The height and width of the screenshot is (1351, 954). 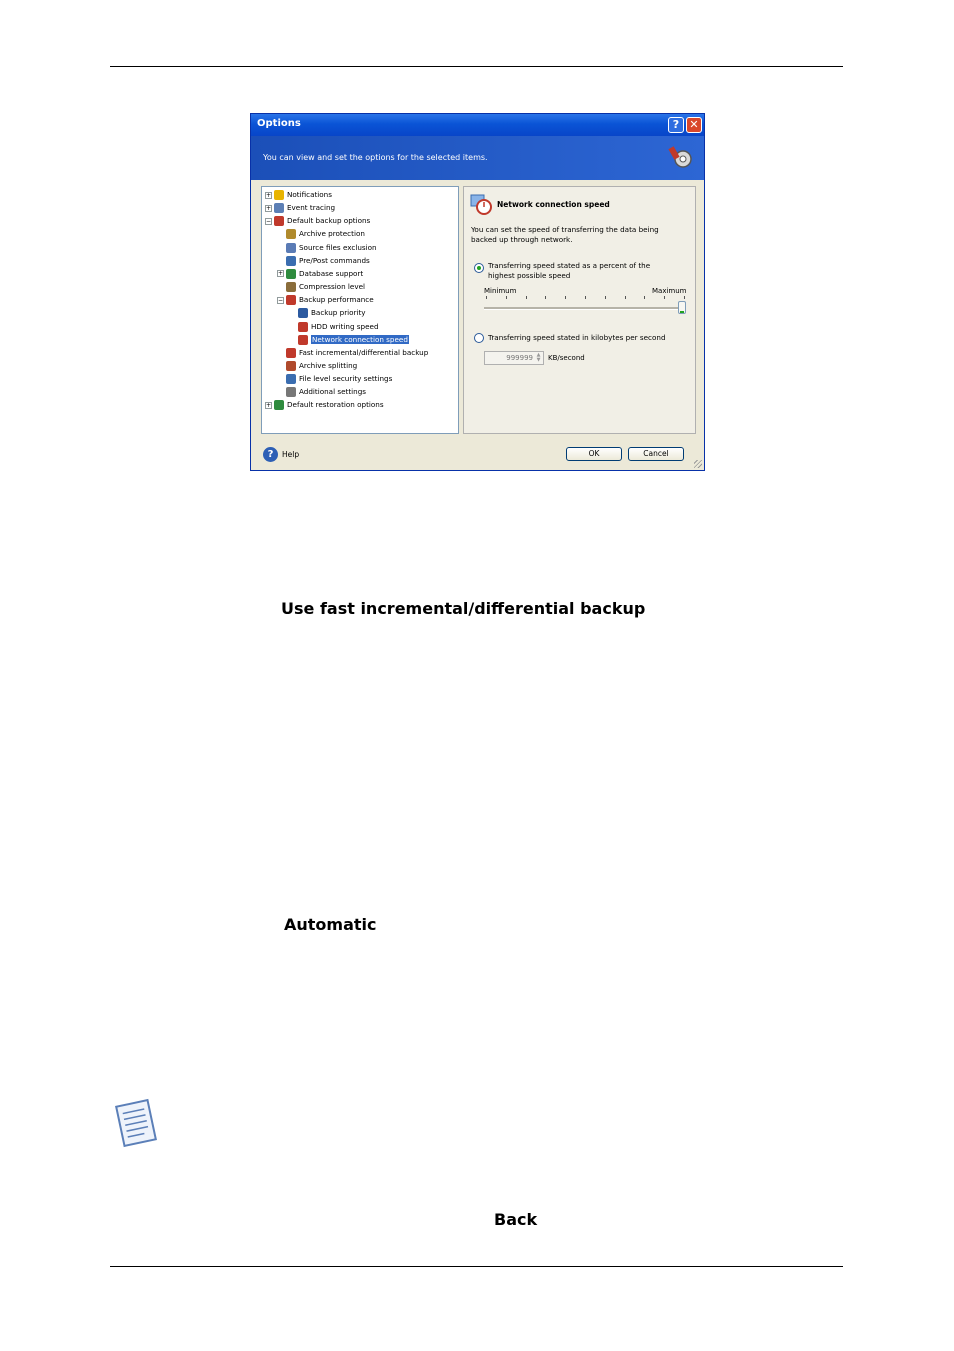 I want to click on tree-item-label: File level security settings, so click(x=346, y=379).